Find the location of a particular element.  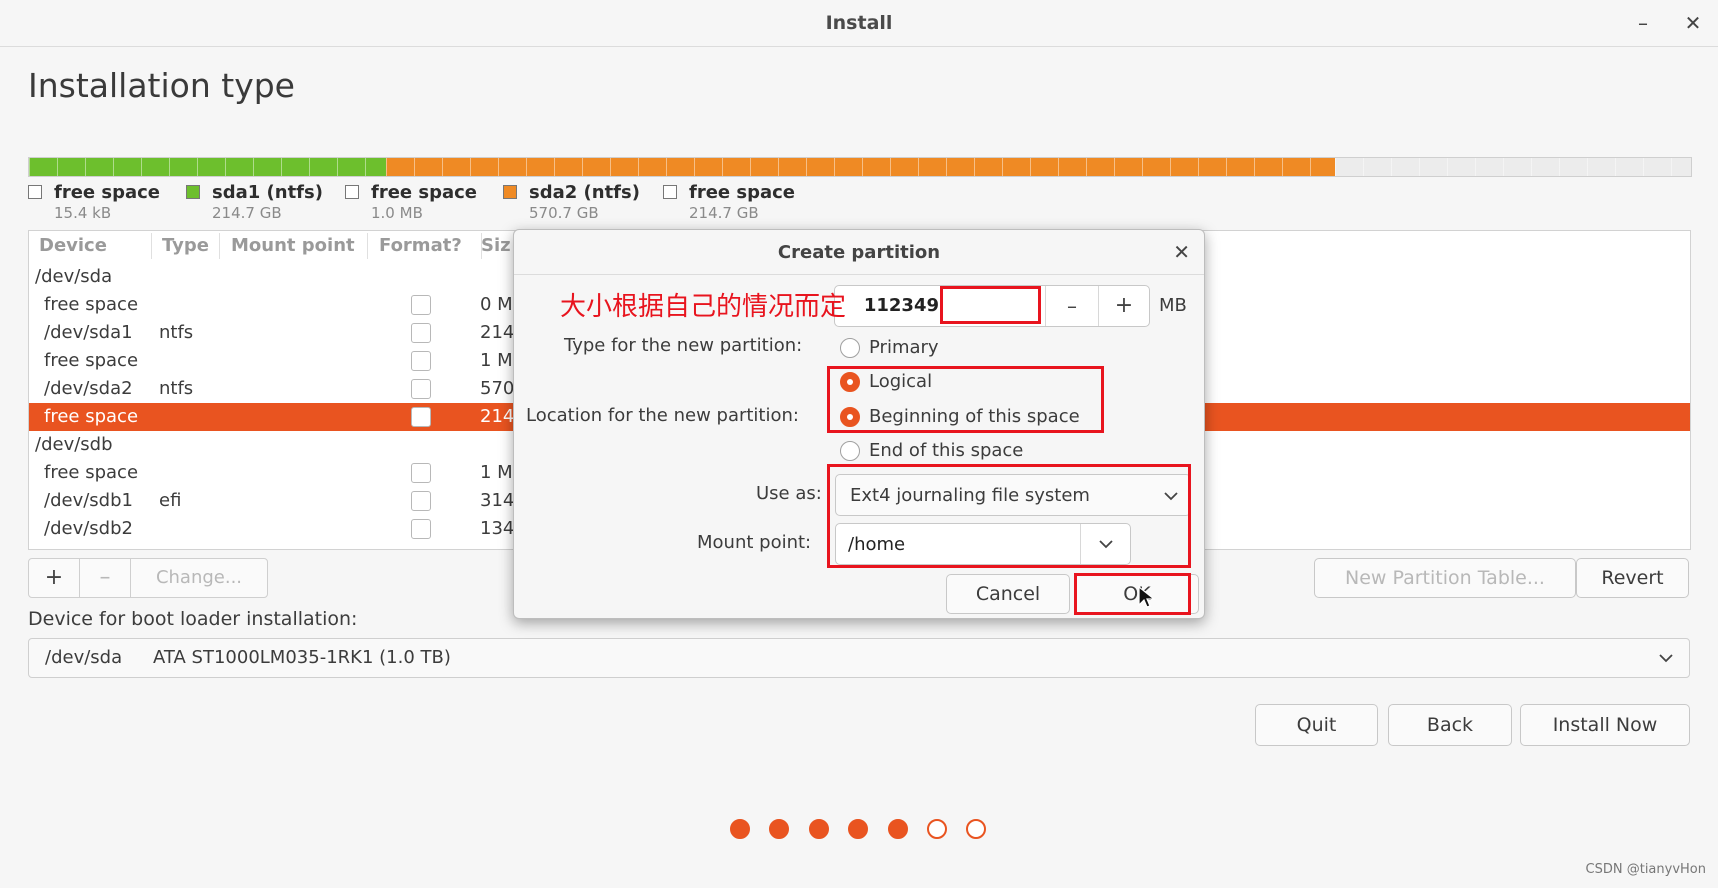

boot-loader-select: /dev/sda ATA ST1000LM035-1RK1 (1.0 TB) is located at coordinates (859, 658).